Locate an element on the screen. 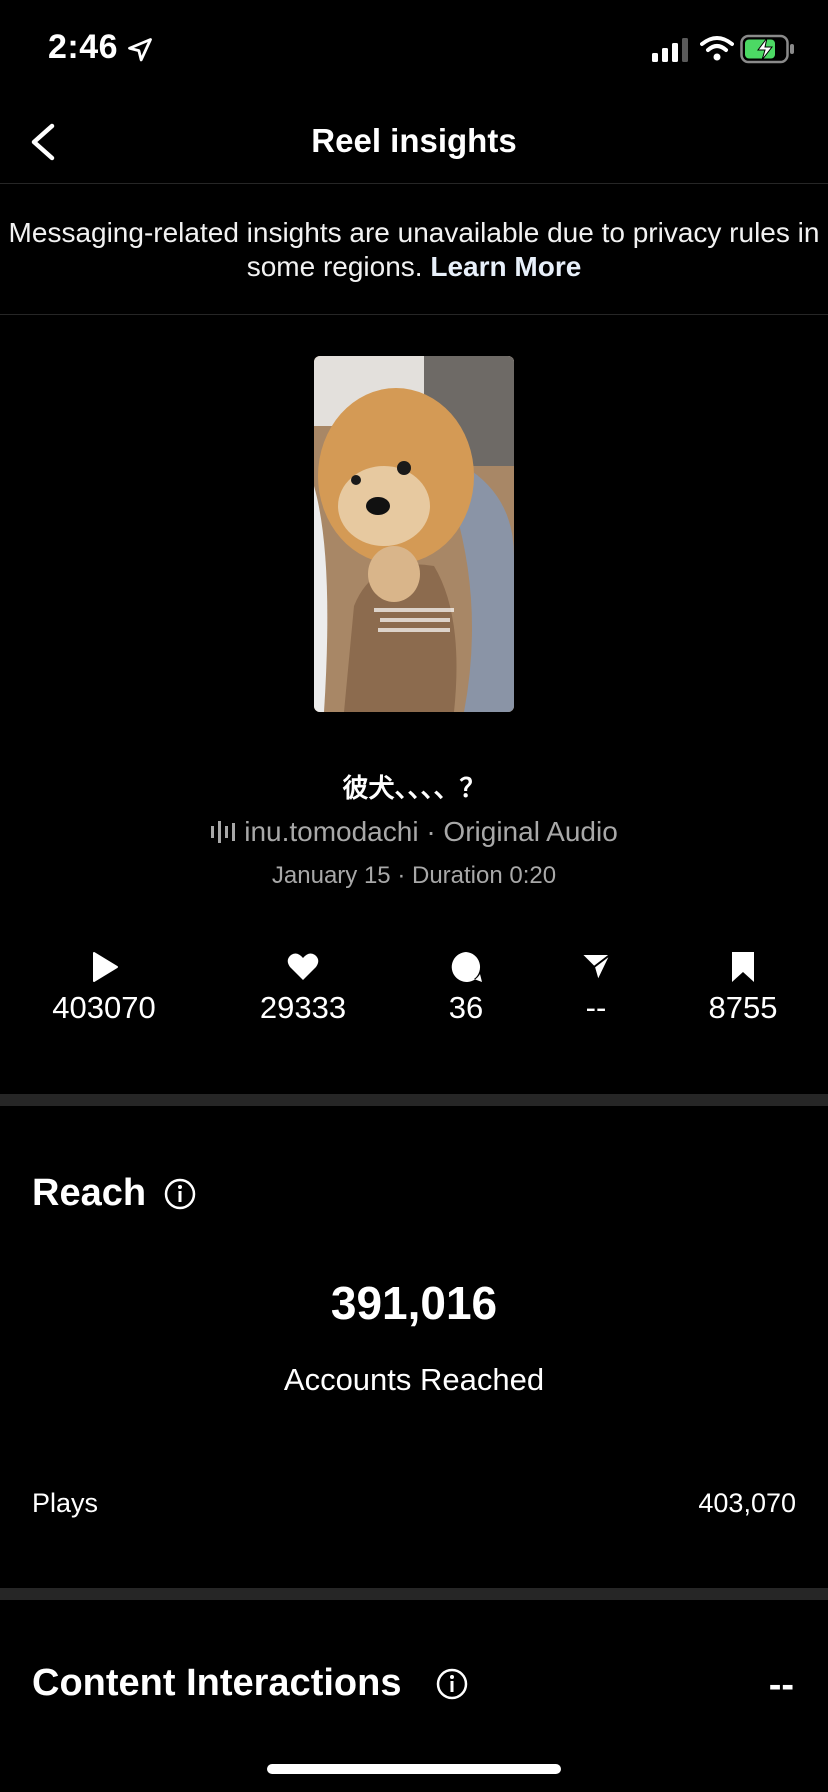  wifi-icon is located at coordinates (717, 48).